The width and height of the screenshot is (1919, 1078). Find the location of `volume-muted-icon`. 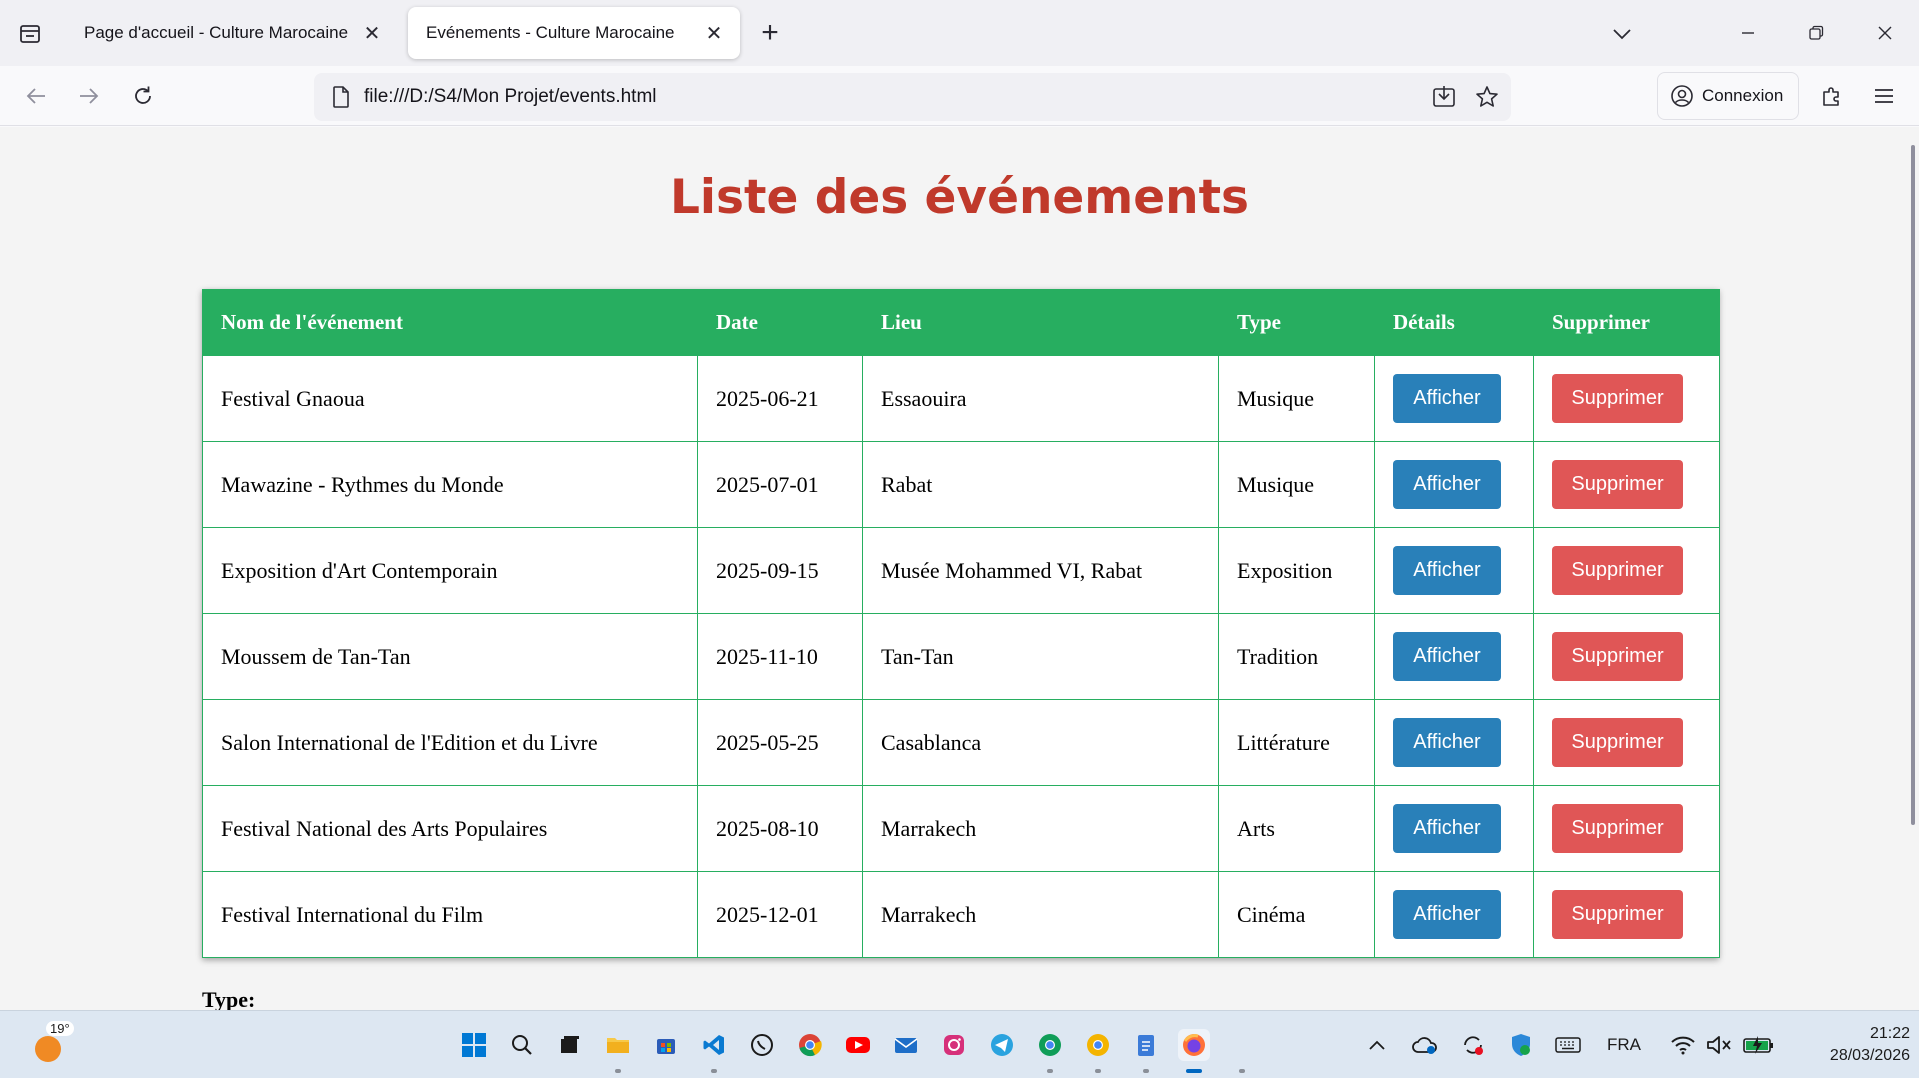

volume-muted-icon is located at coordinates (1719, 1045).